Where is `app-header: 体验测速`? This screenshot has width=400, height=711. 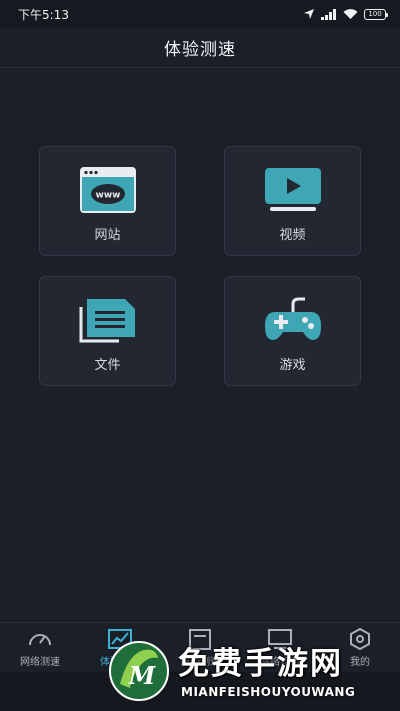
app-header: 体验测速 is located at coordinates (200, 48).